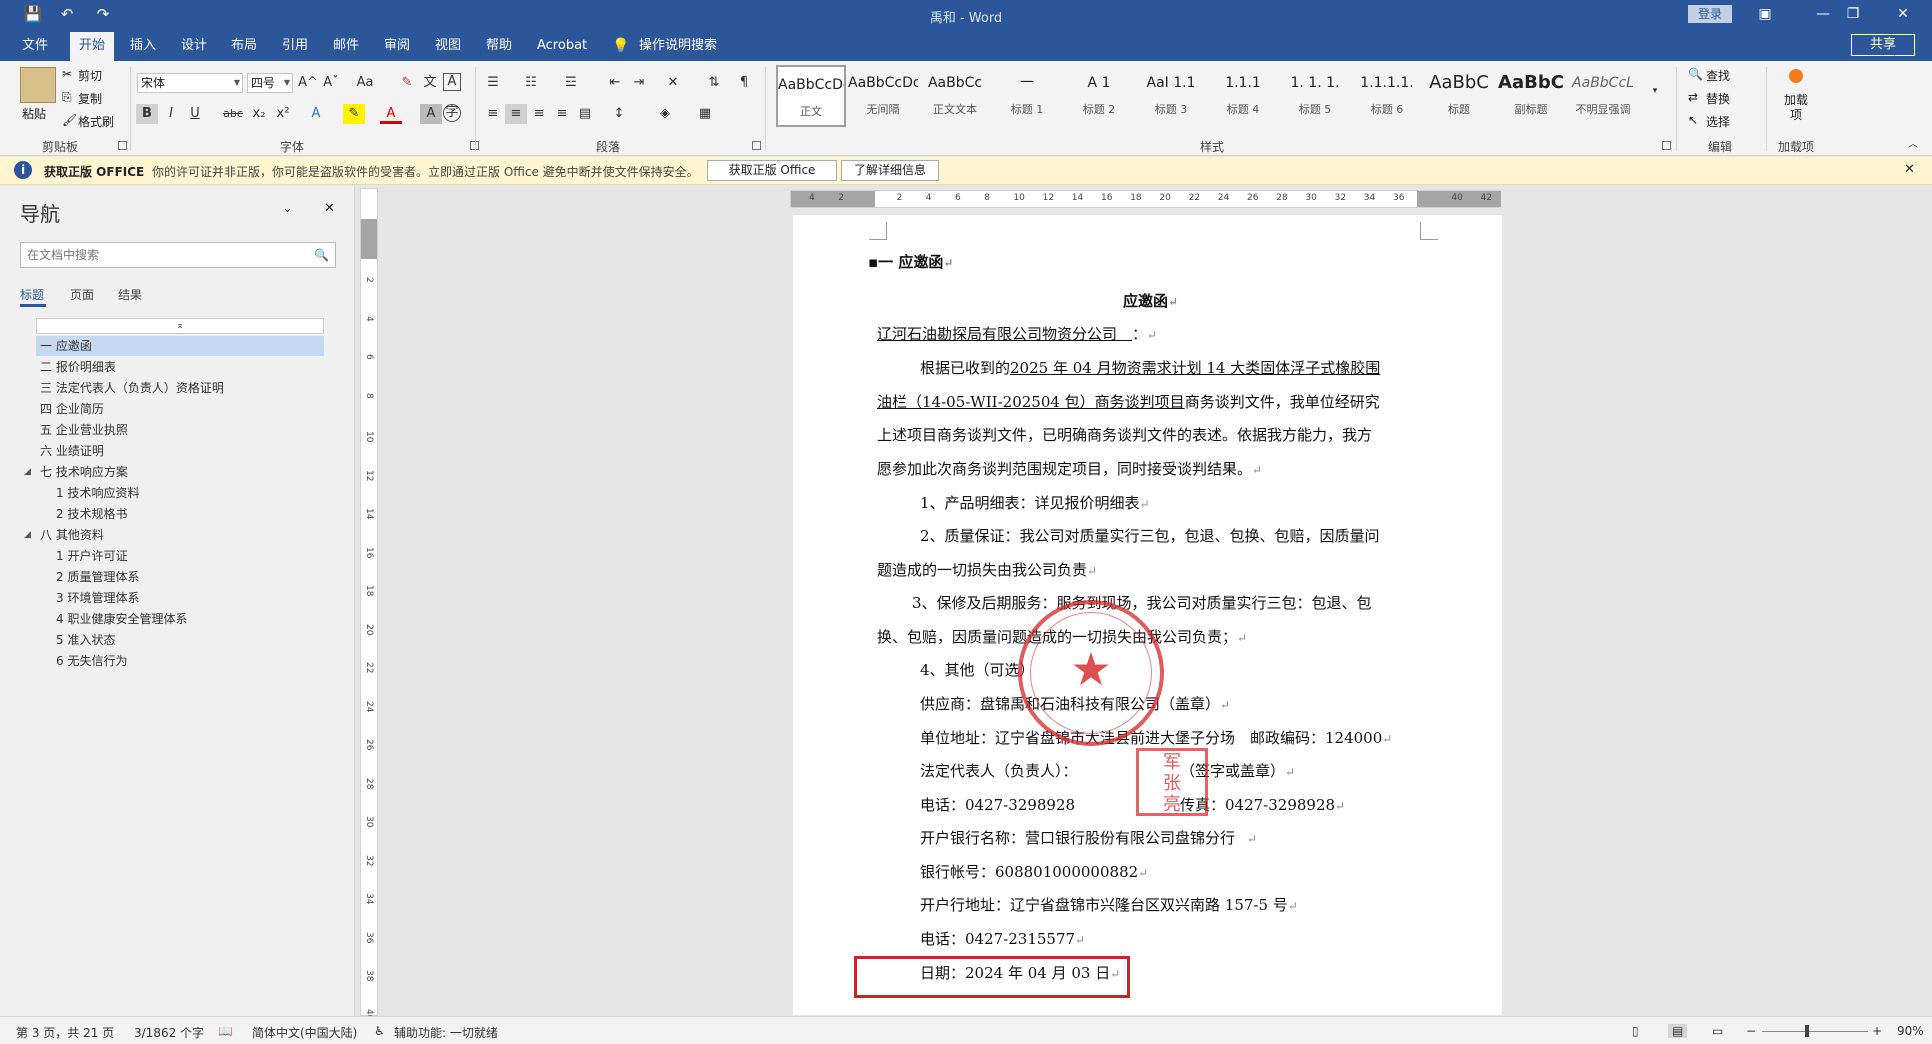  I want to click on character-shading-icon: A, so click(431, 114).